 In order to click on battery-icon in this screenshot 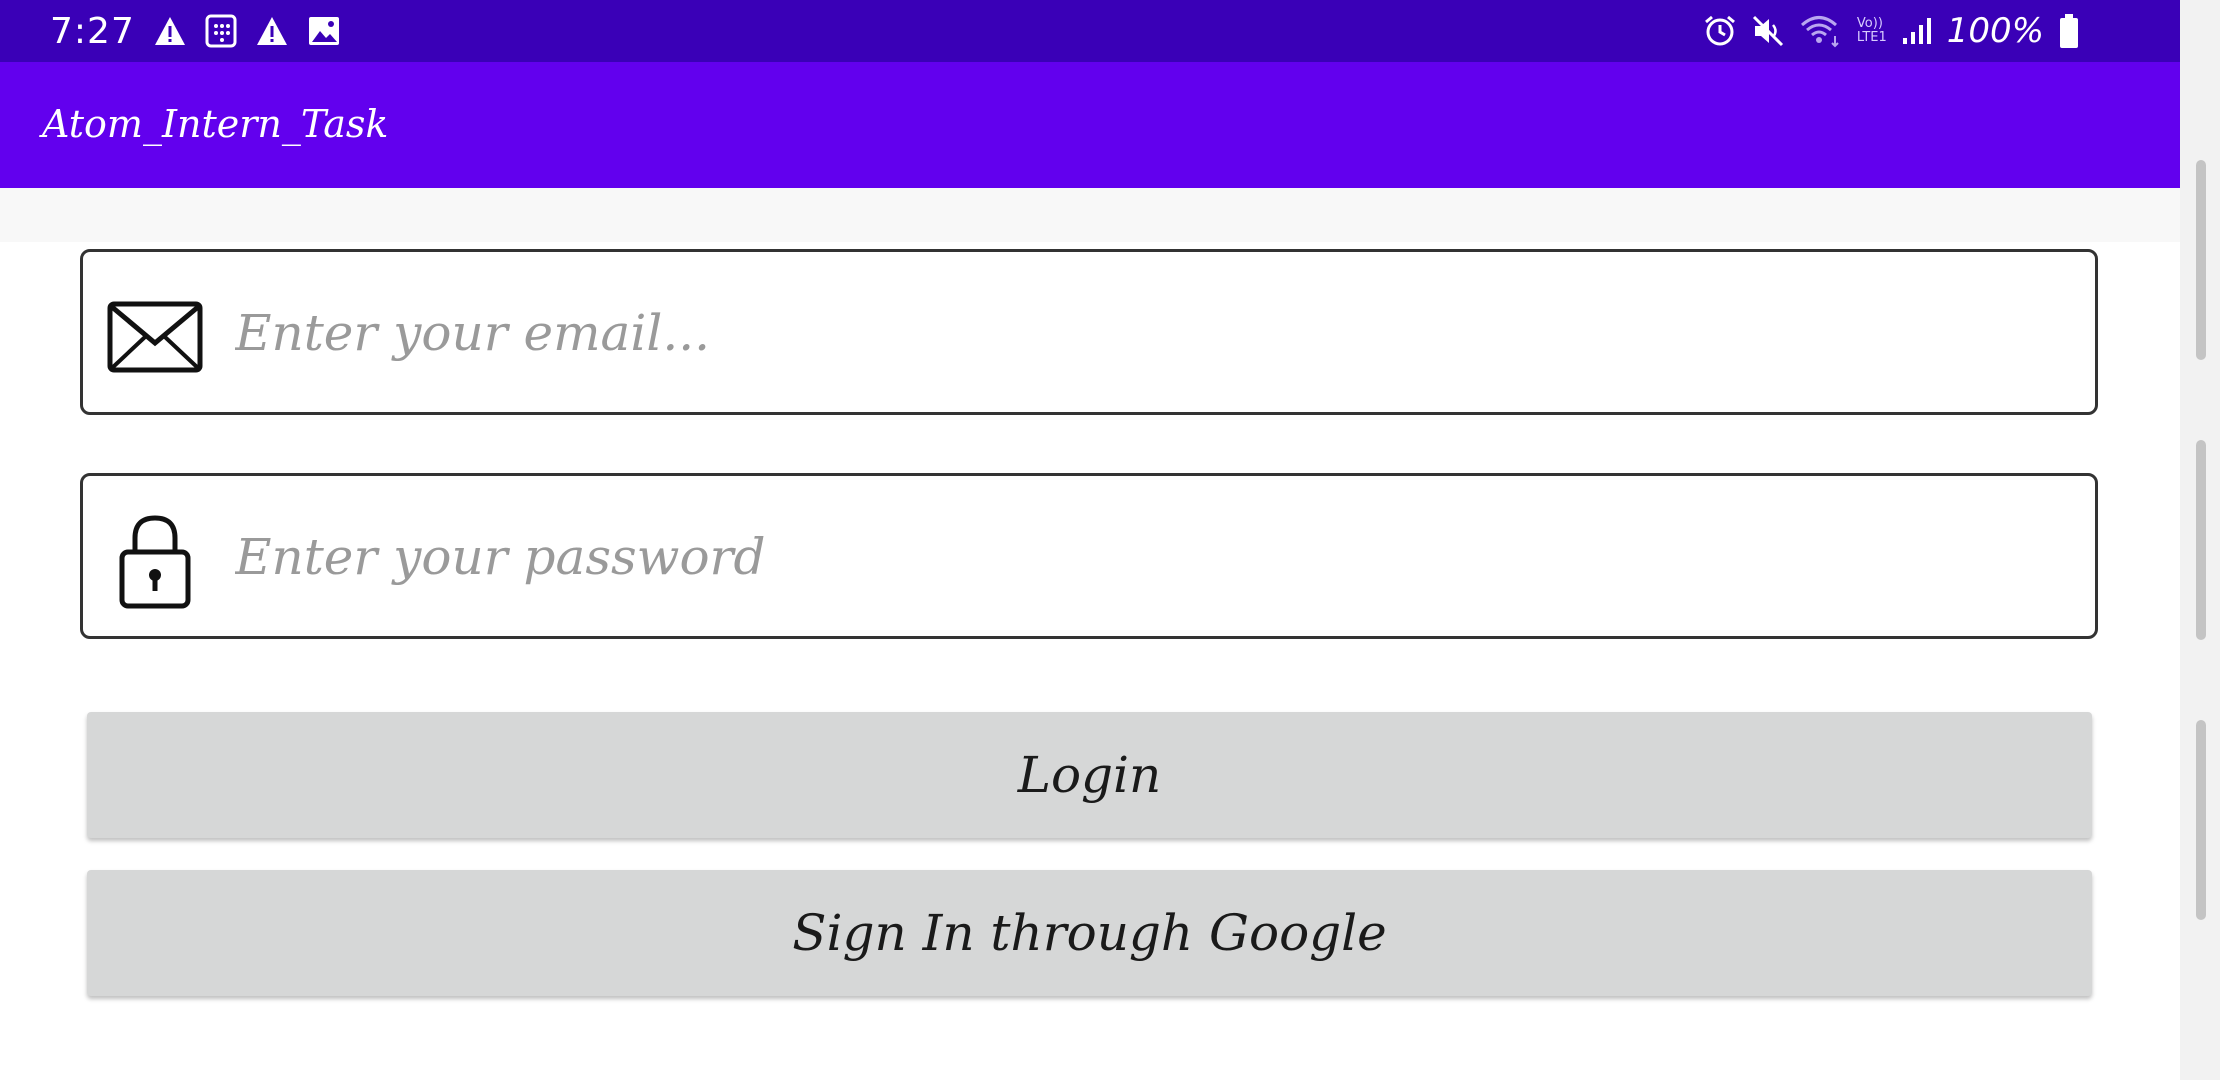, I will do `click(2069, 31)`.